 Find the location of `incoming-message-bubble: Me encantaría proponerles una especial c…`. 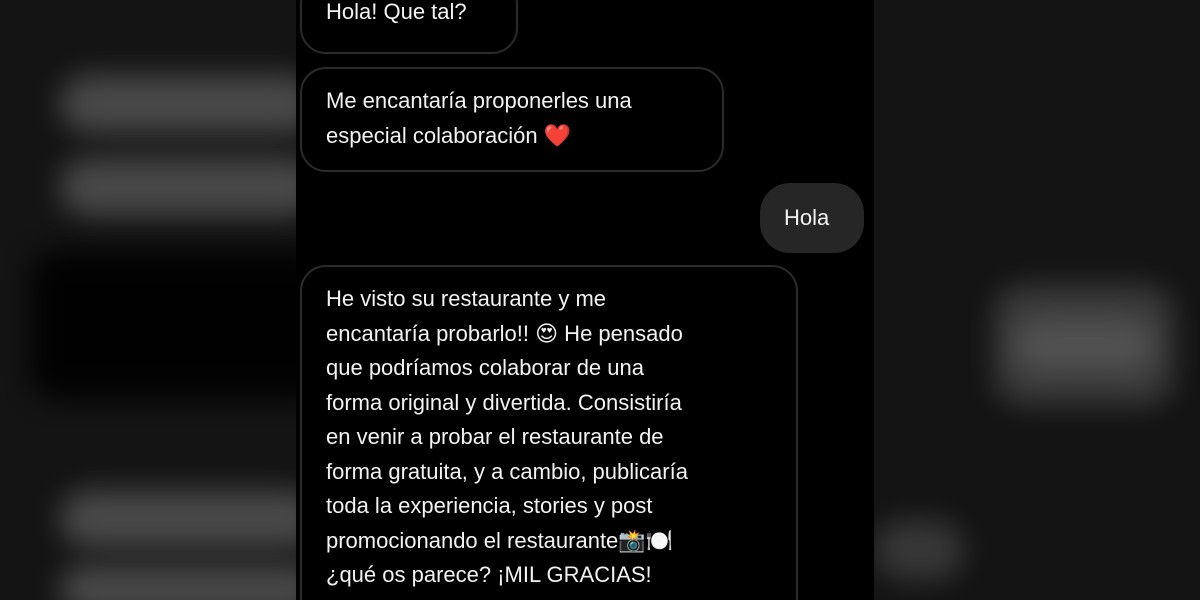

incoming-message-bubble: Me encantaría proponerles una especial c… is located at coordinates (512, 119).